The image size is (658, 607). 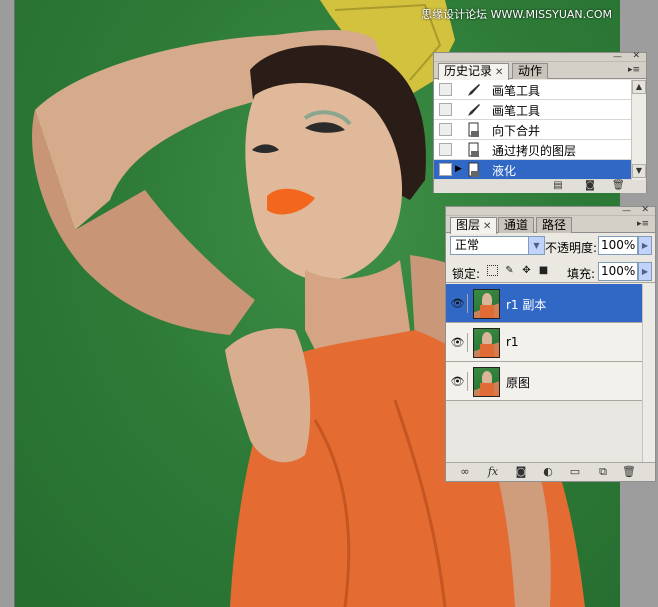 I want to click on history-item-label: 液化, so click(x=504, y=171).